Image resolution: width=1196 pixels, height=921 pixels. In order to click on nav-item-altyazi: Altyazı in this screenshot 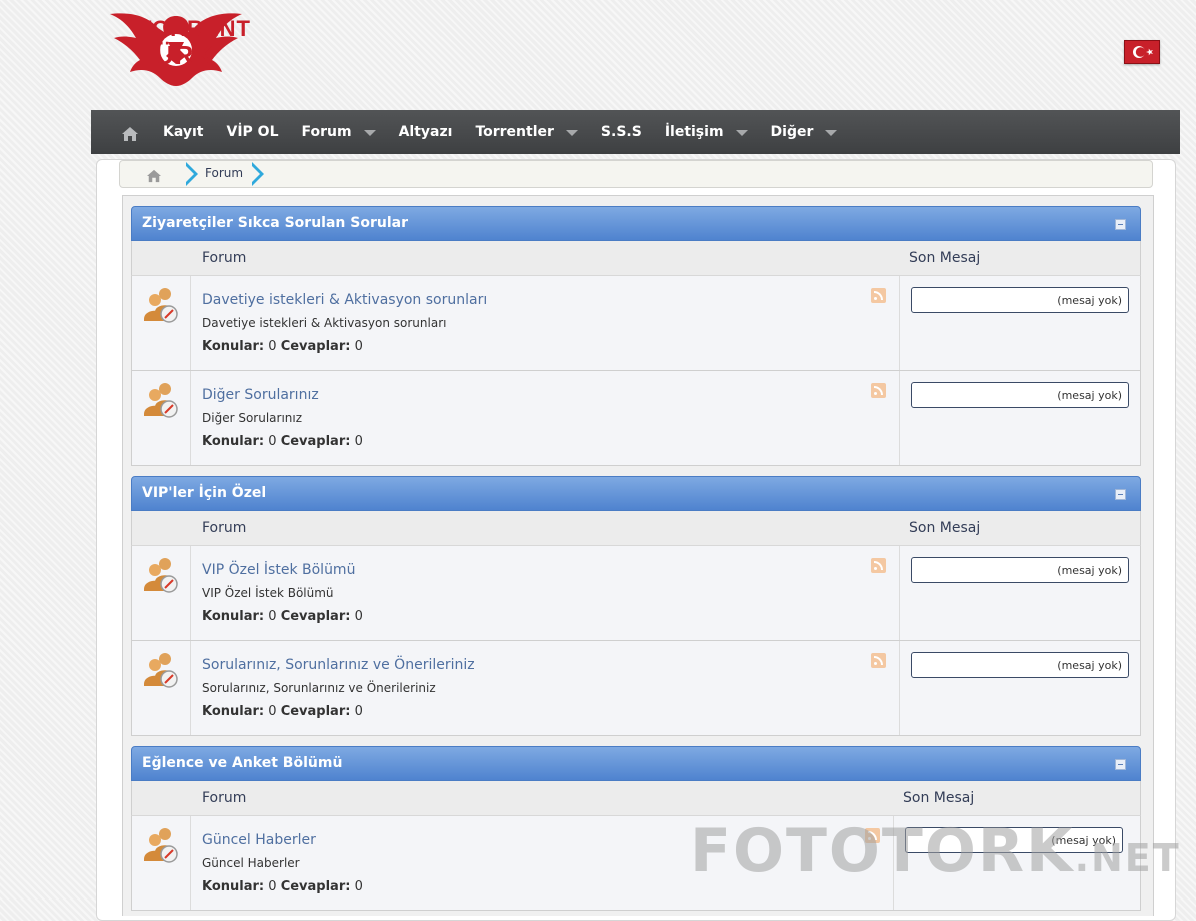, I will do `click(426, 132)`.